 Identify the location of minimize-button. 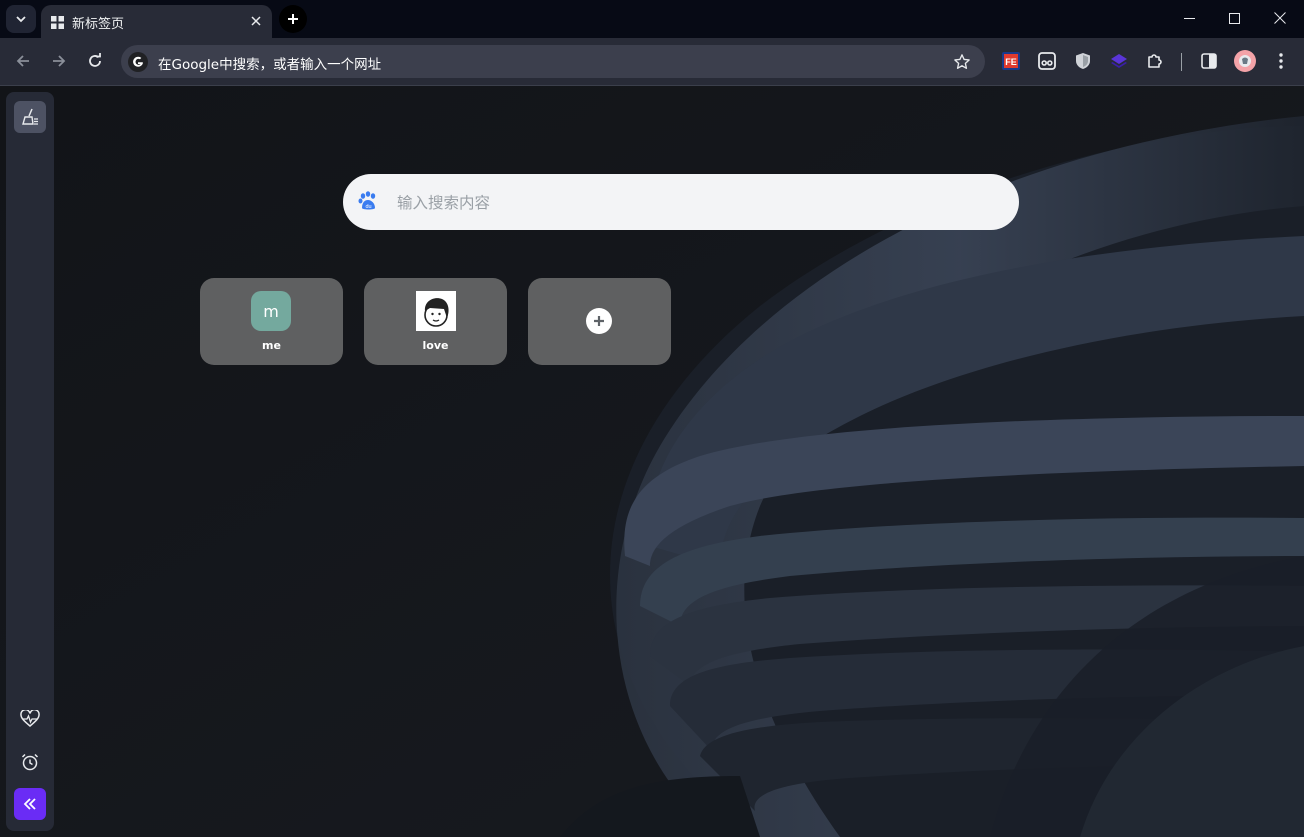
(1189, 18).